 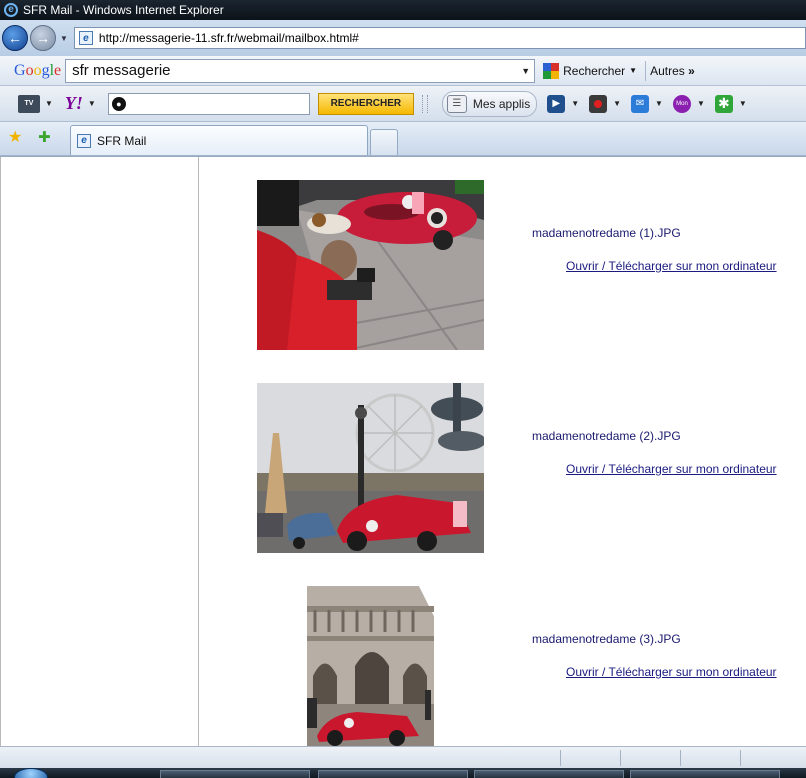 I want to click on taskbar, so click(x=403, y=773).